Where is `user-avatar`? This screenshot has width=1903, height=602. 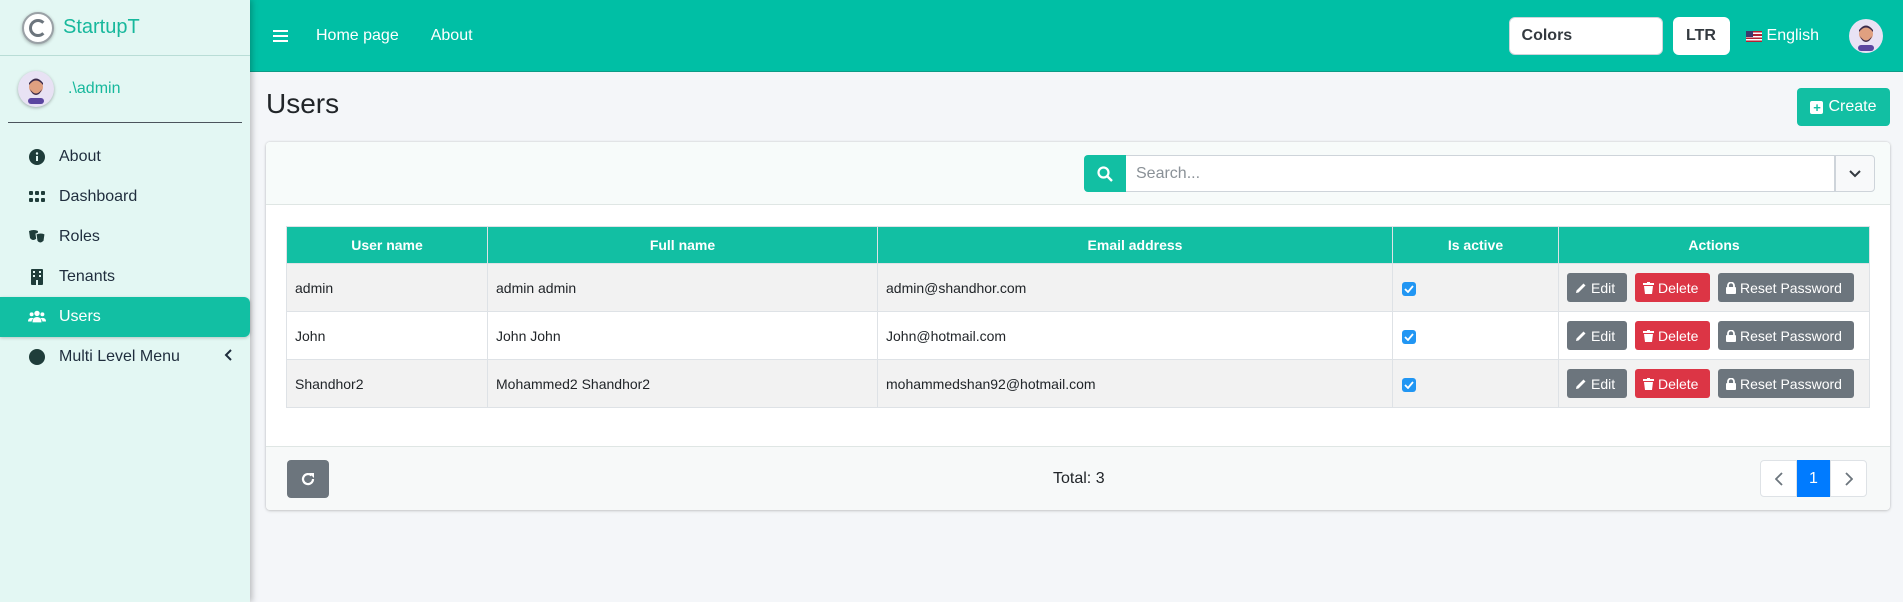 user-avatar is located at coordinates (36, 89).